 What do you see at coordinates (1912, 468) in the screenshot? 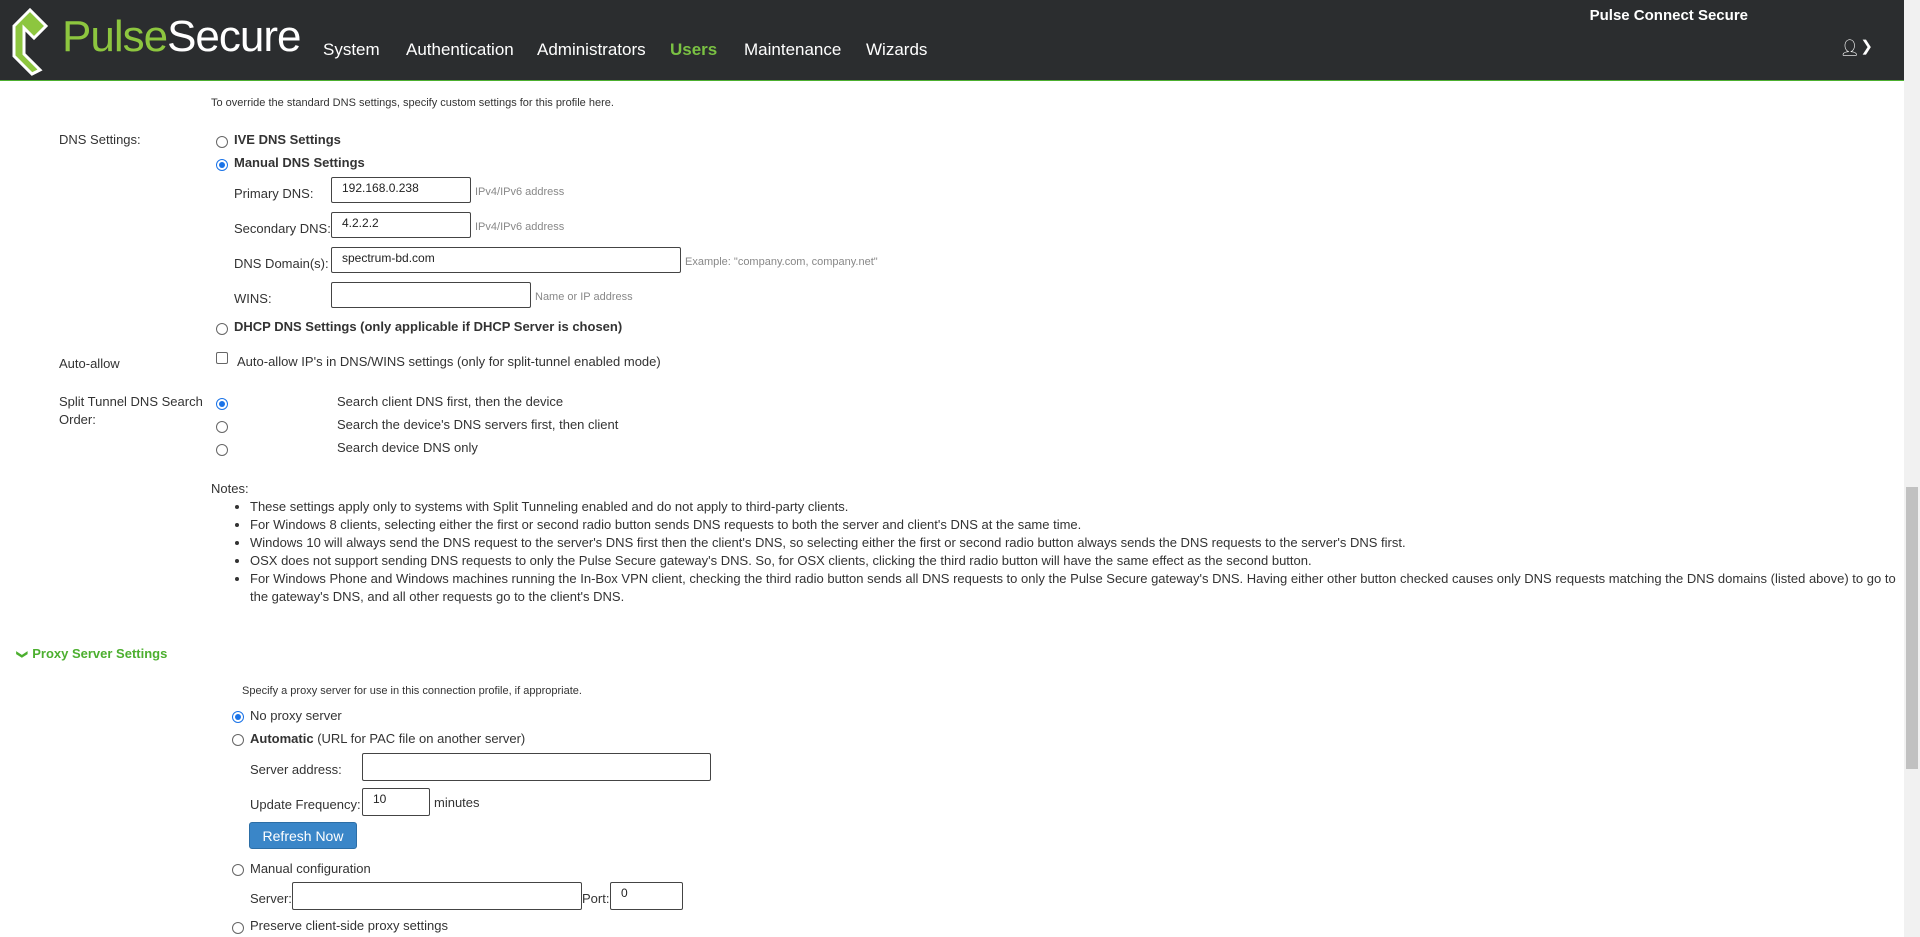
I see `vertical-scrollbar` at bounding box center [1912, 468].